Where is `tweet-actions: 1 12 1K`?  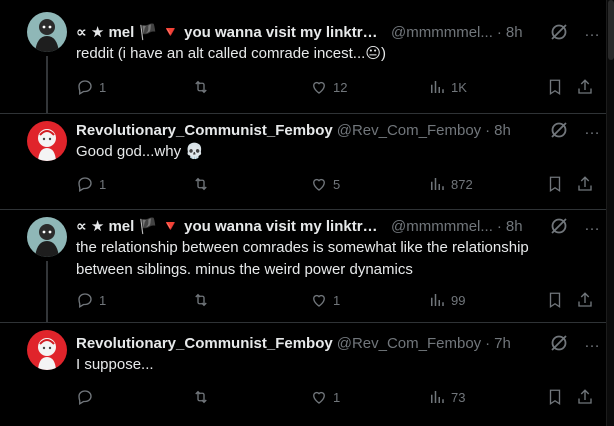 tweet-actions: 1 12 1K is located at coordinates (336, 87).